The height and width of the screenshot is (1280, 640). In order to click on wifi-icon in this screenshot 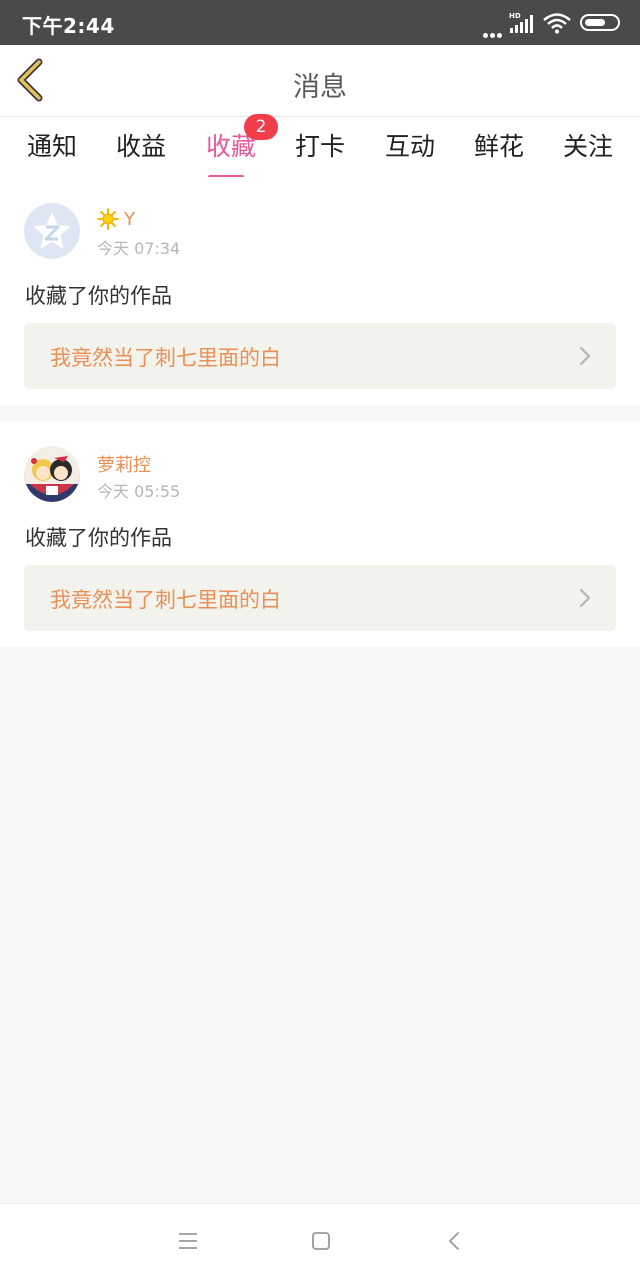, I will do `click(557, 23)`.